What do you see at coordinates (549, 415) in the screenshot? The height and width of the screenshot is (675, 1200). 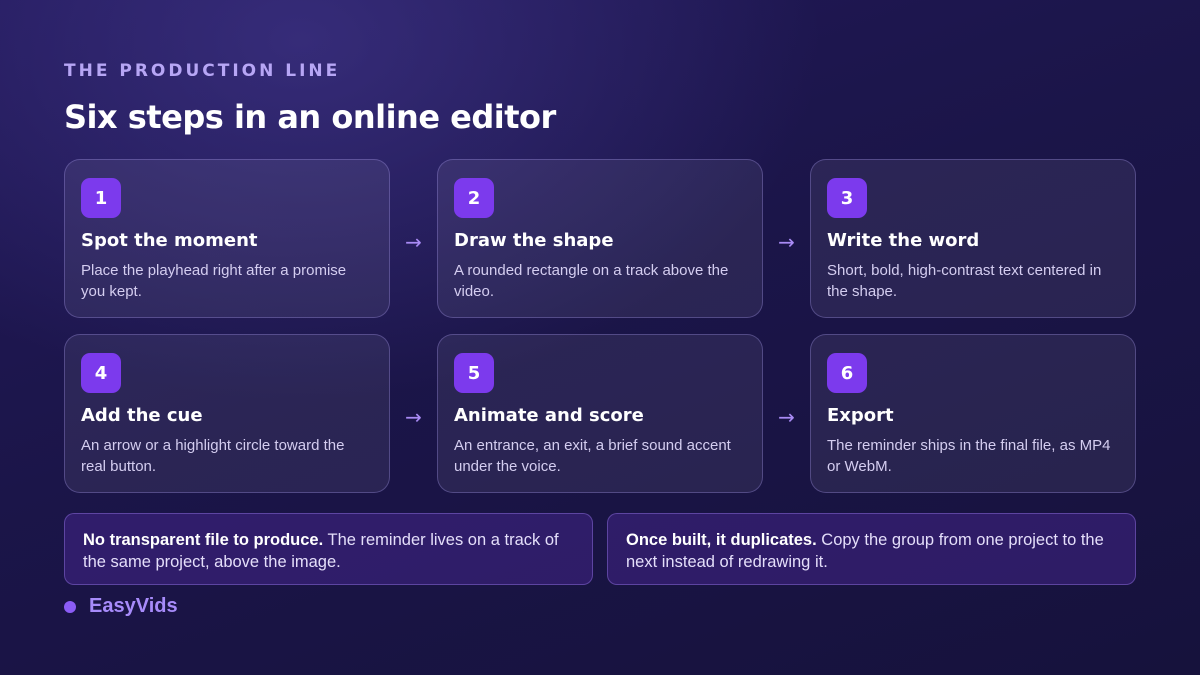 I see `step-title: Animate and score` at bounding box center [549, 415].